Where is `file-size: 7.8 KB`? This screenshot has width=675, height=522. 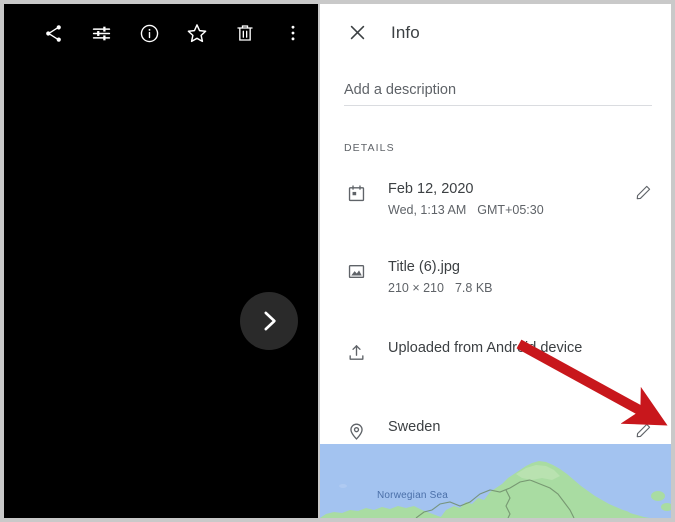 file-size: 7.8 KB is located at coordinates (473, 288).